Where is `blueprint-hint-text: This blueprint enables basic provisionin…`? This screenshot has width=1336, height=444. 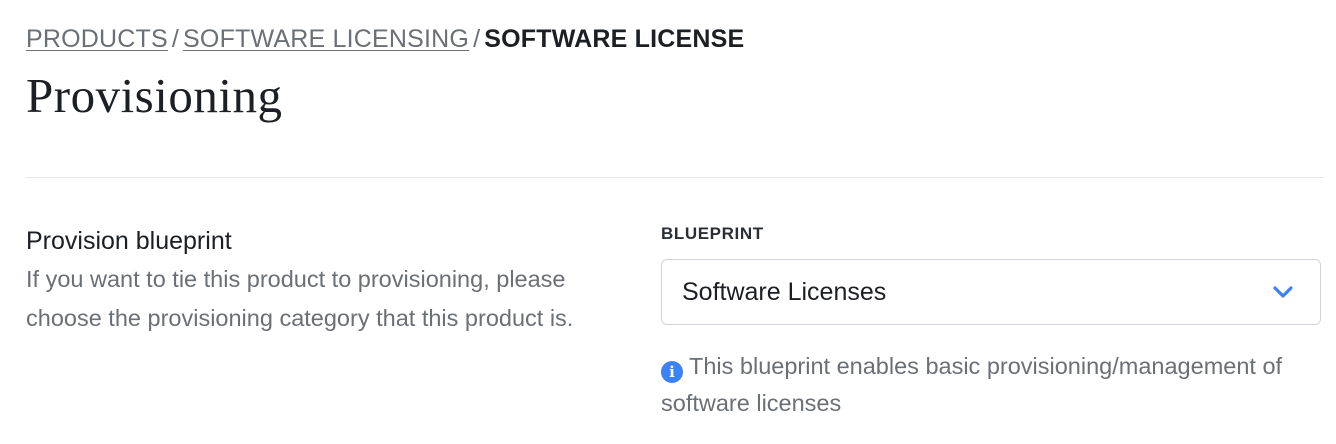 blueprint-hint-text: This blueprint enables basic provisionin… is located at coordinates (972, 384).